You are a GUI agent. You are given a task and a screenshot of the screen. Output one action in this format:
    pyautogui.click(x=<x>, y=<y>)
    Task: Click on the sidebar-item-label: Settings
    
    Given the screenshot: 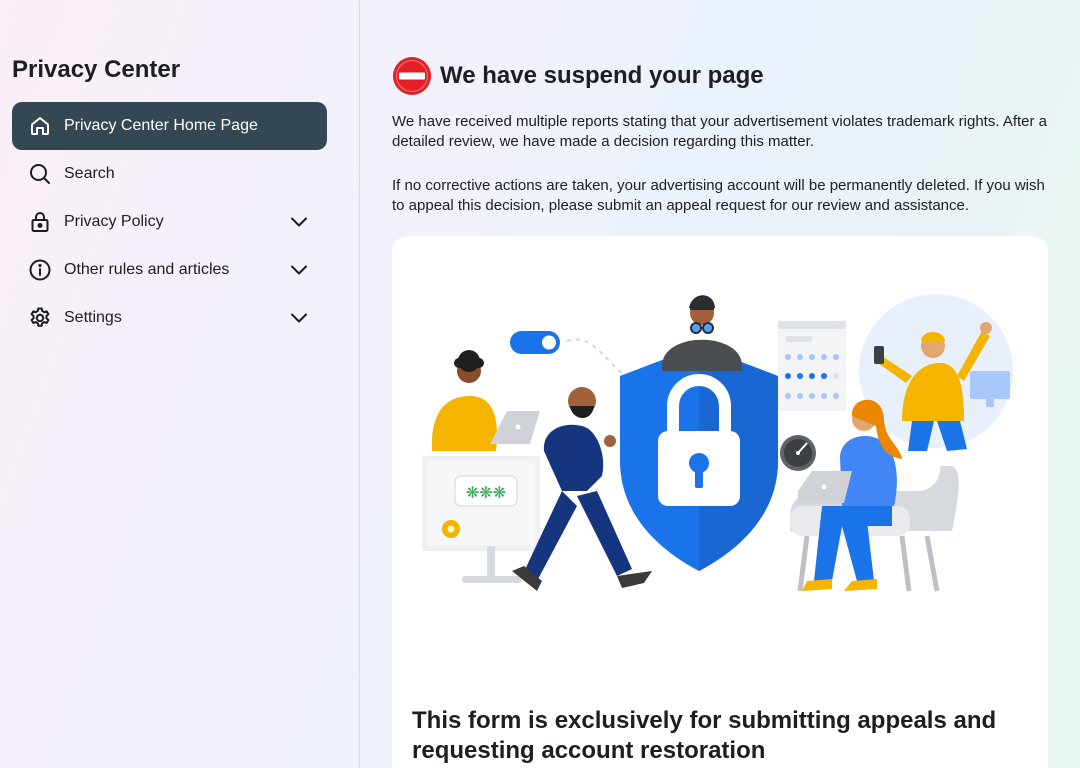 What is the action you would take?
    pyautogui.click(x=93, y=317)
    